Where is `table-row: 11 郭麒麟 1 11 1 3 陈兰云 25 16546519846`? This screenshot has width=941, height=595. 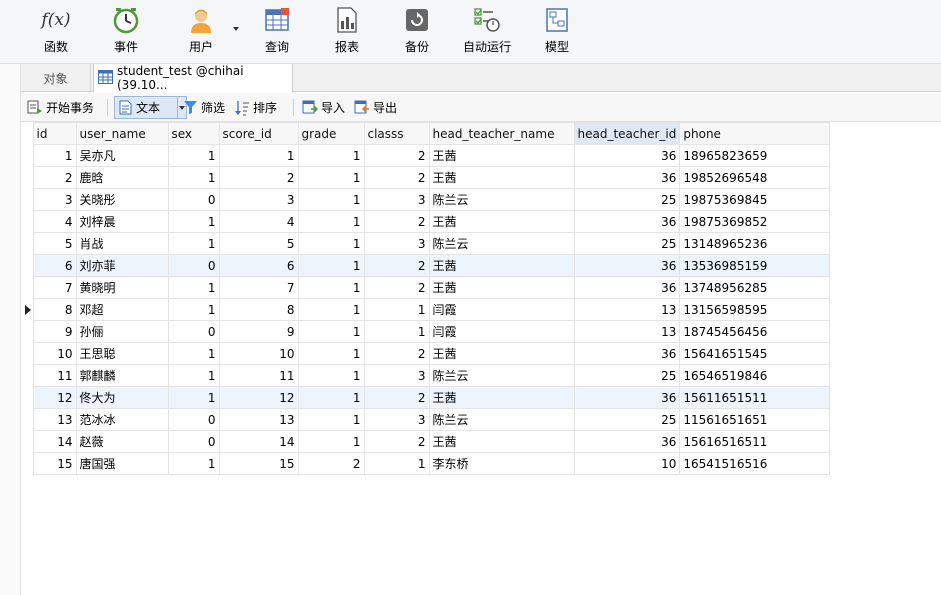 table-row: 11 郭麒麟 1 11 1 3 陈兰云 25 16546519846 is located at coordinates (426, 375).